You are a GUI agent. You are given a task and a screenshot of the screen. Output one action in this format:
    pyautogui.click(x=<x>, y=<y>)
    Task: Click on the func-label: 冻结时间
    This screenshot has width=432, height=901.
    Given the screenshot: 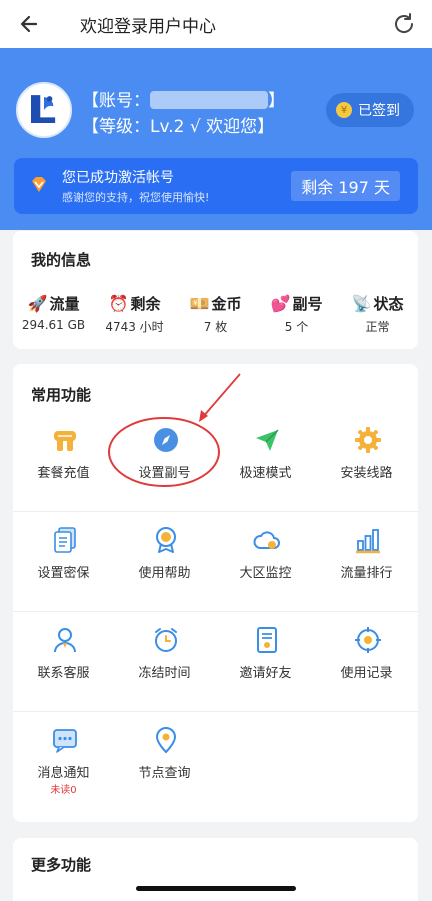 What is the action you would take?
    pyautogui.click(x=164, y=673)
    